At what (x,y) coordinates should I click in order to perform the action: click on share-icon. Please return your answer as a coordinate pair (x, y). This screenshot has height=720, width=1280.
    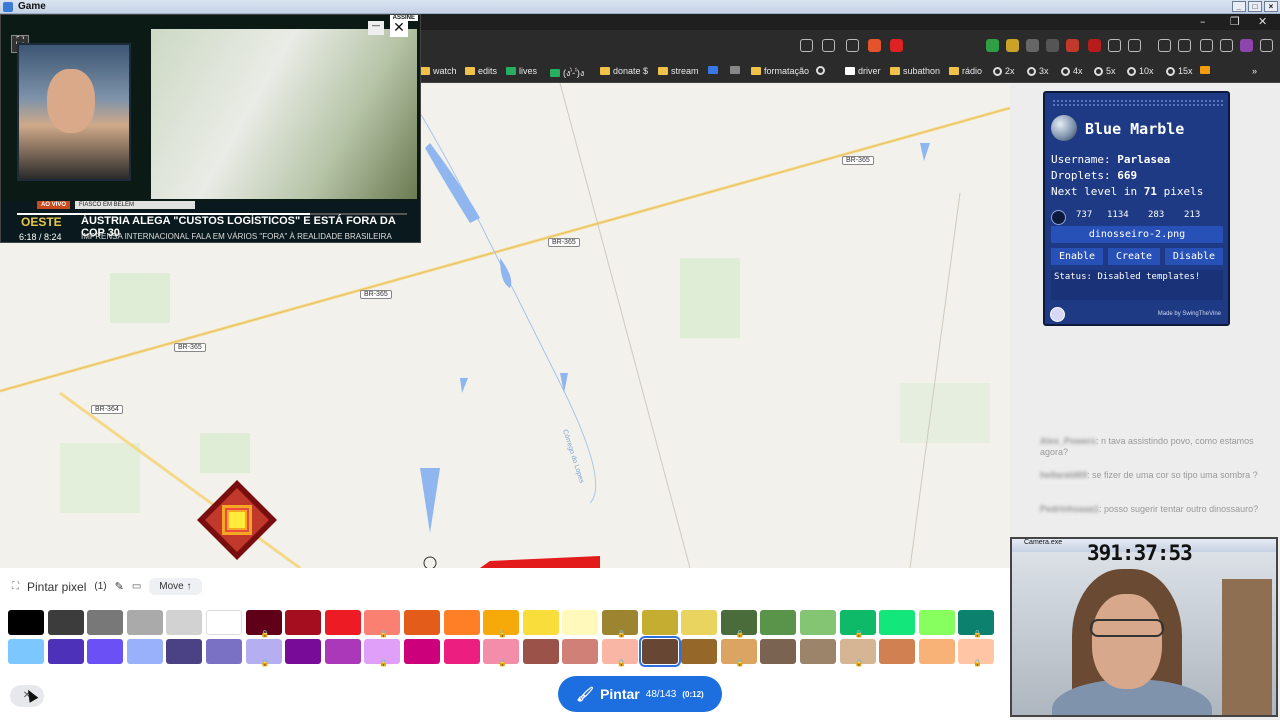
    Looking at the image, I should click on (852, 45).